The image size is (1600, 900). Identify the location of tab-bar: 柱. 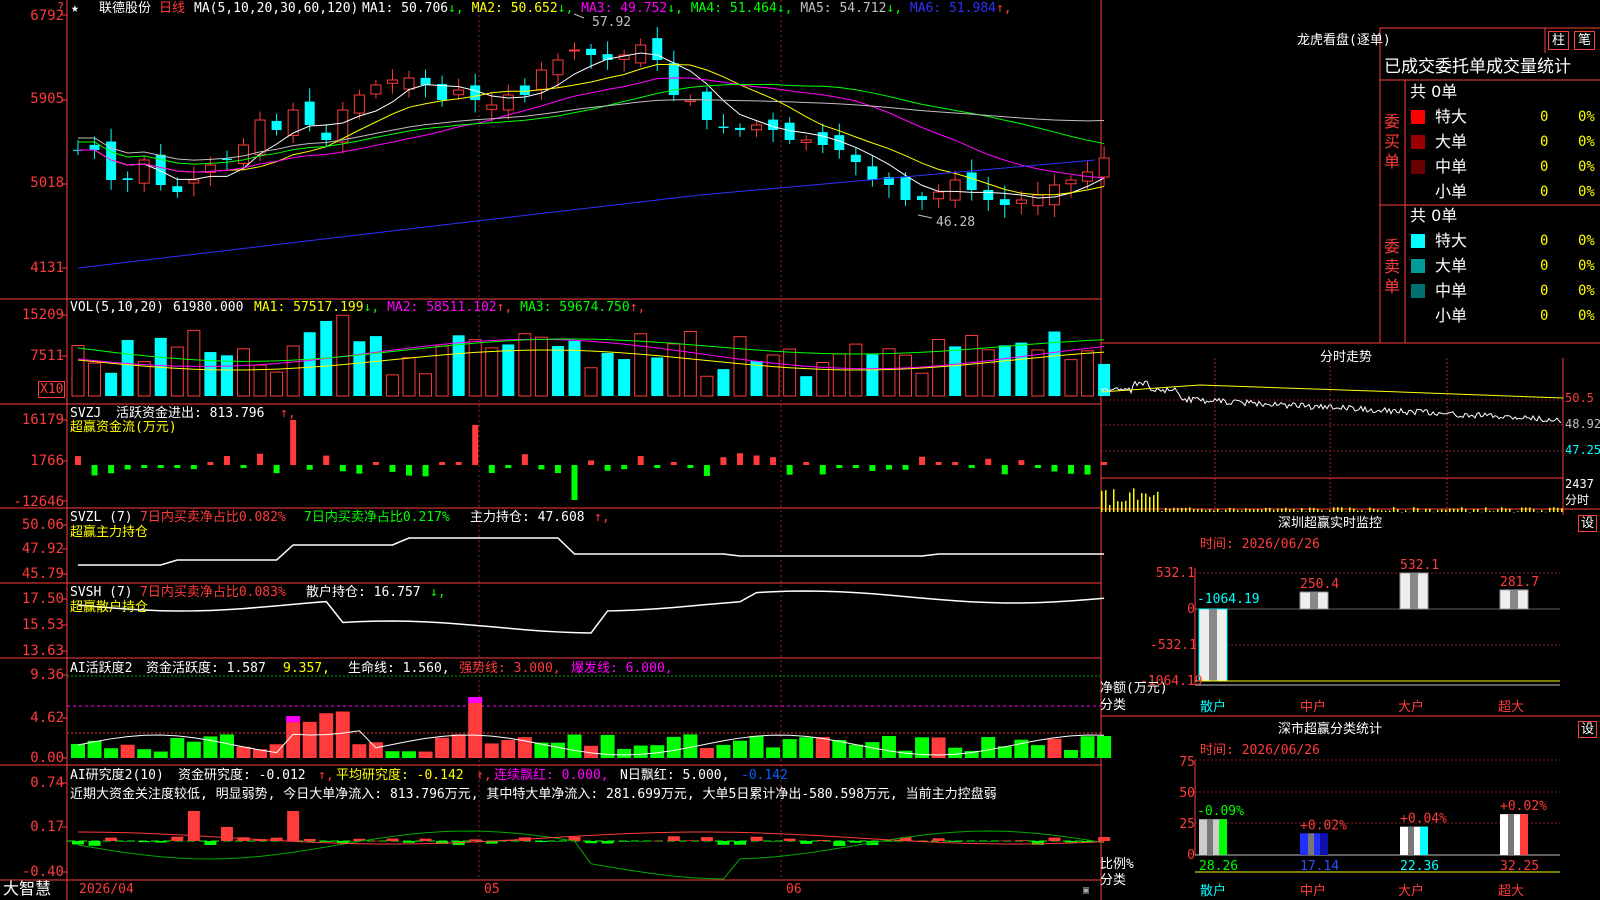
(1559, 40).